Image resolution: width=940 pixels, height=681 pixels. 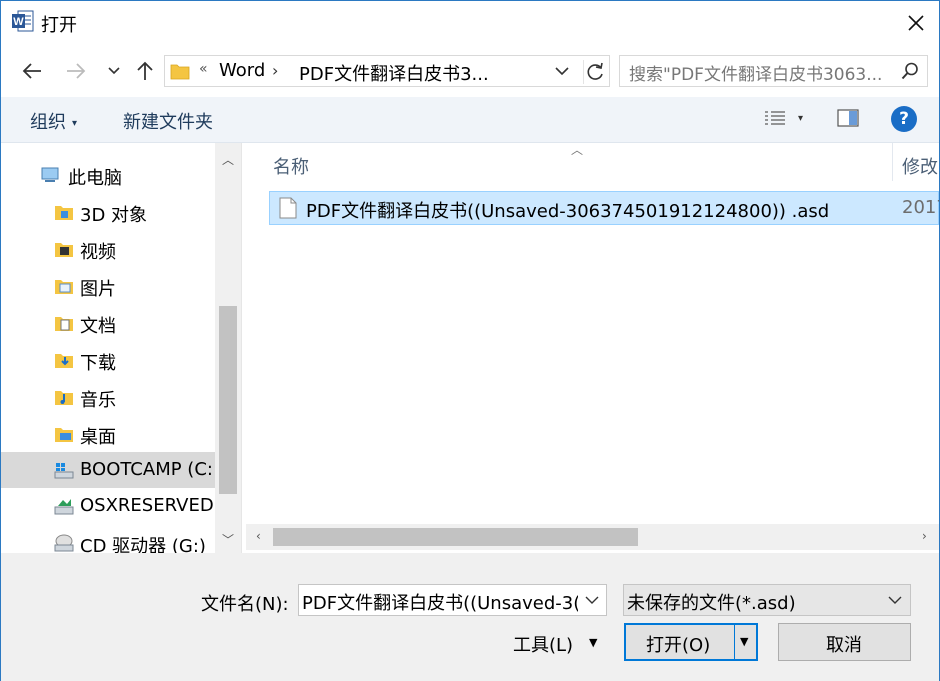 What do you see at coordinates (291, 173) in the screenshot?
I see `column-header-name: 名称` at bounding box center [291, 173].